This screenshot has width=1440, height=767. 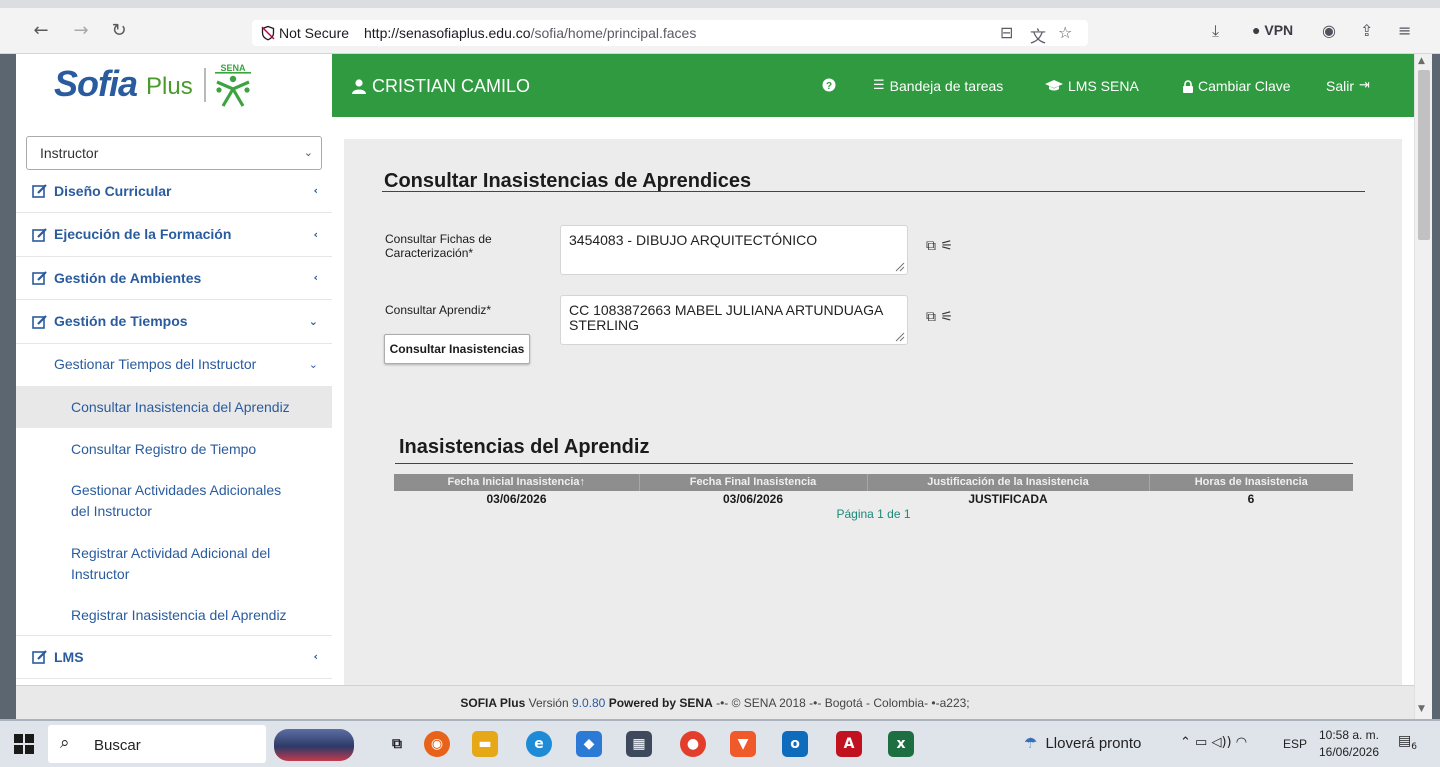 I want to click on vpn-button: ● VPN, so click(x=1272, y=30).